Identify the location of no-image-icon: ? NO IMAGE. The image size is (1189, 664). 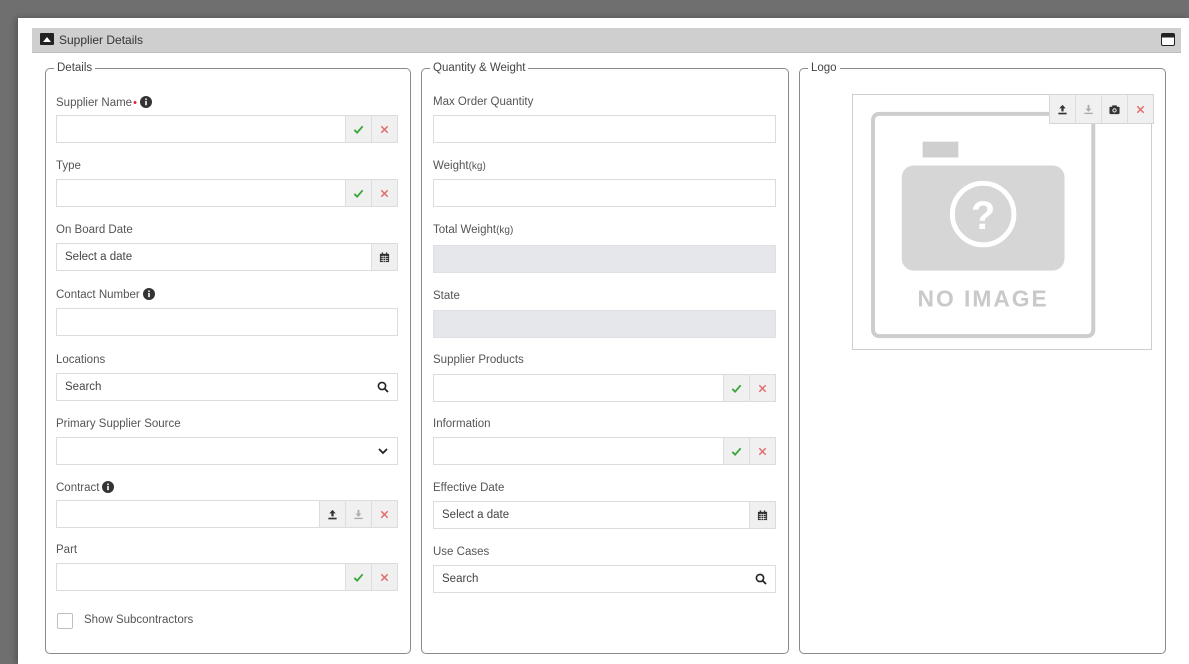
(983, 225).